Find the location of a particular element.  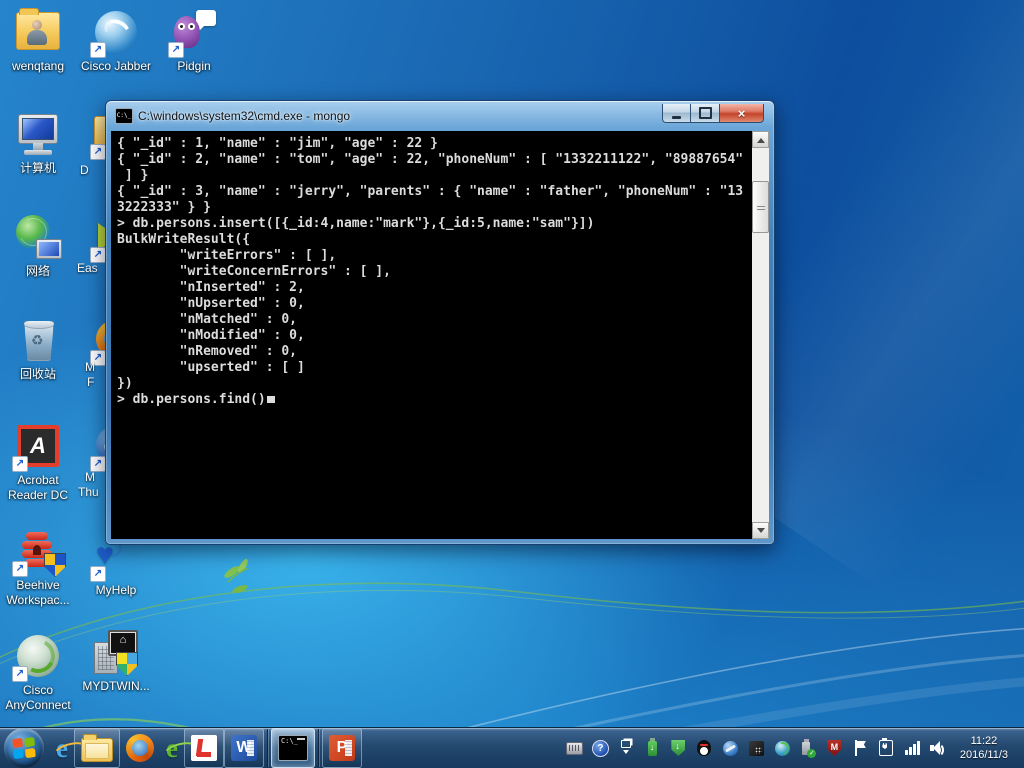

windows-logo-icon is located at coordinates (24, 748).